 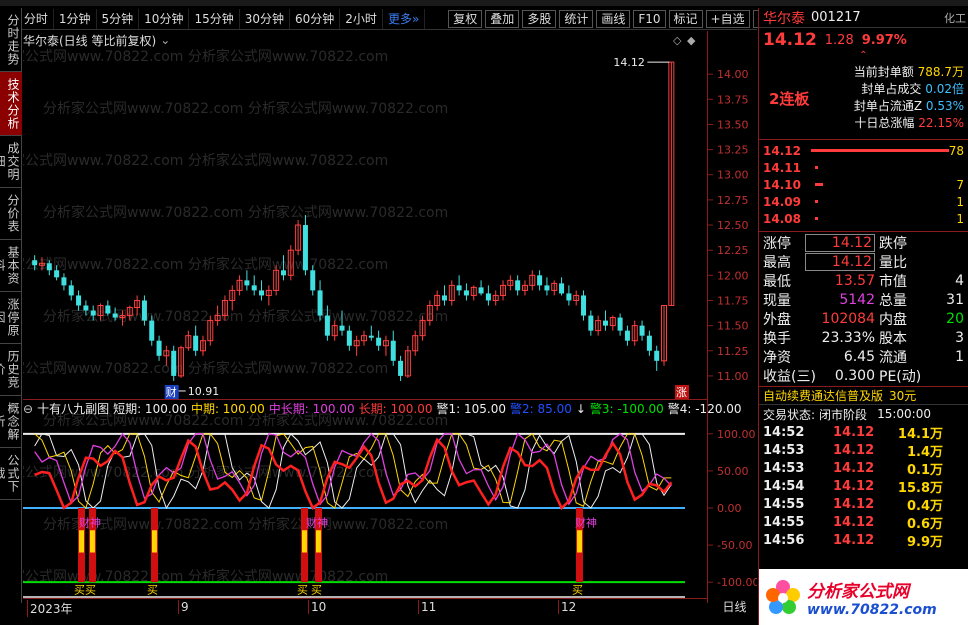 What do you see at coordinates (205, 56) in the screenshot?
I see `watermark-text: 分析家公式网www.70822.com 分析家公式网www.70822.com` at bounding box center [205, 56].